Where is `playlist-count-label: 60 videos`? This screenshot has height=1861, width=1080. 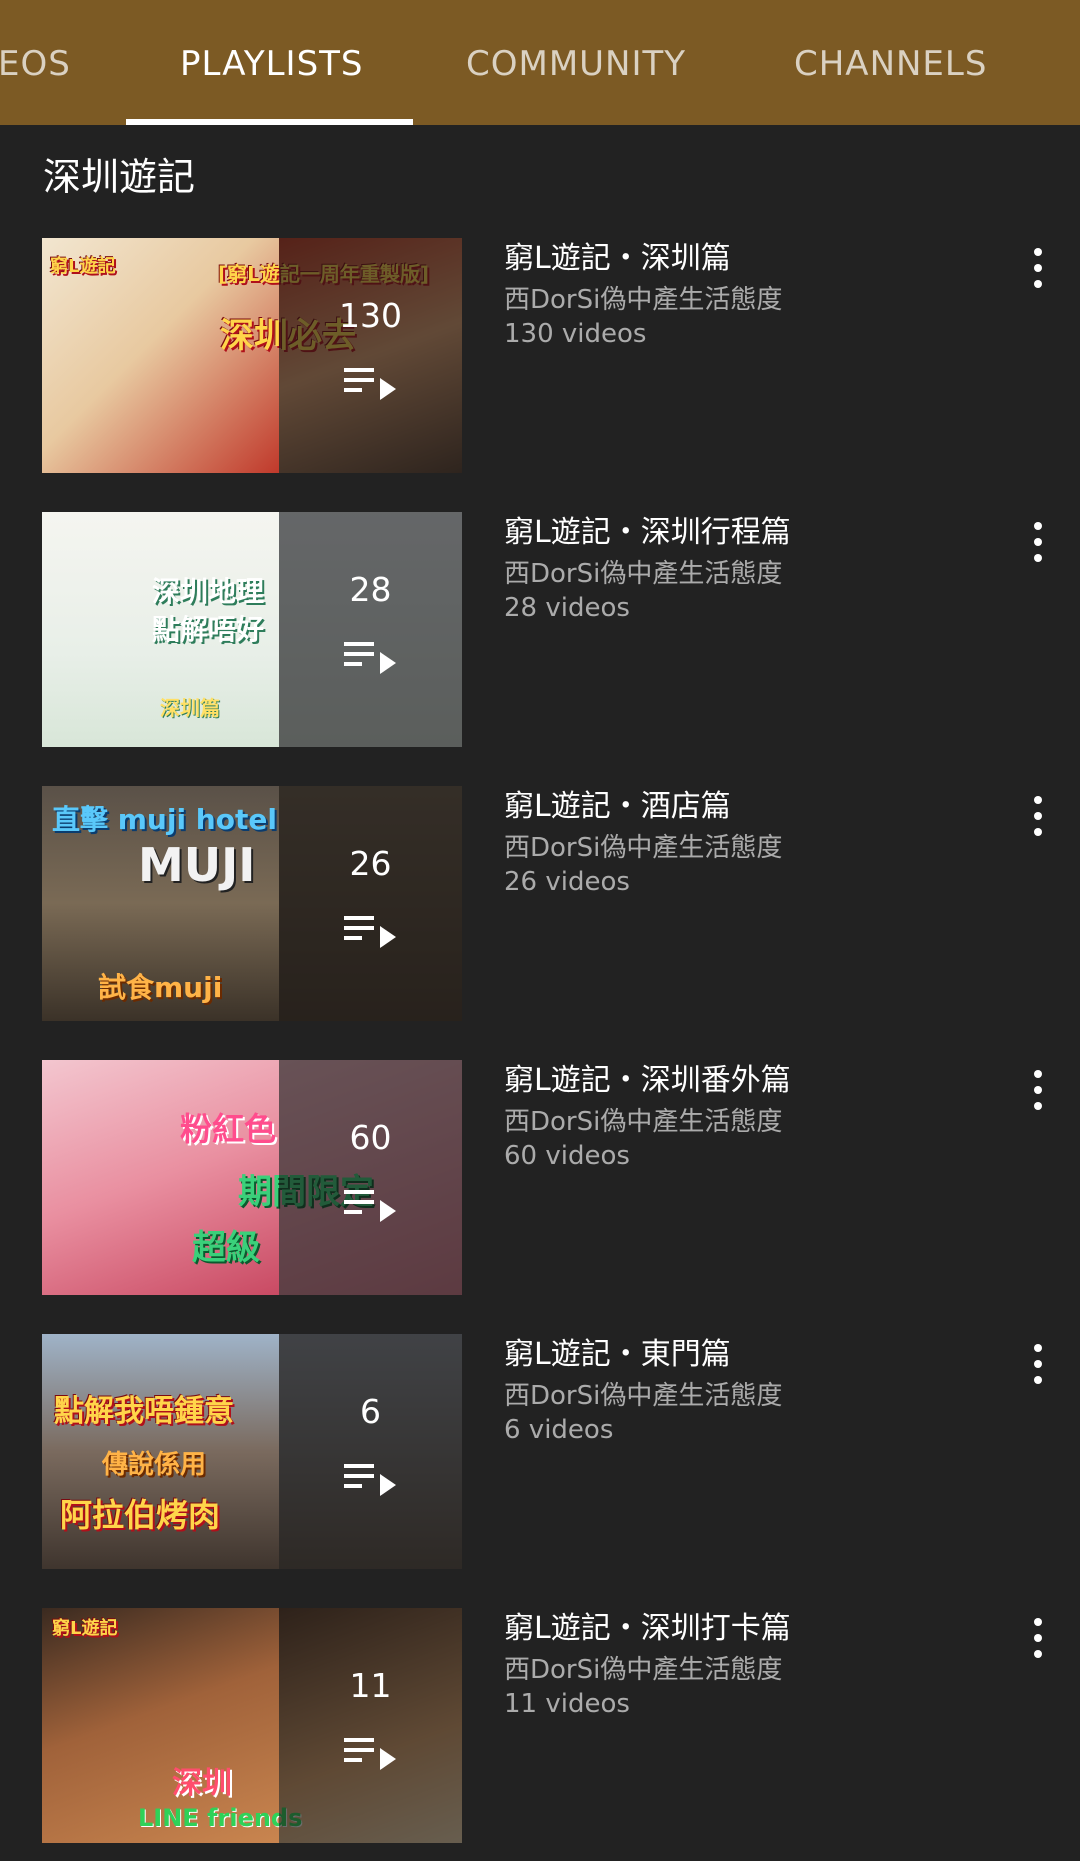 playlist-count-label: 60 videos is located at coordinates (567, 1156).